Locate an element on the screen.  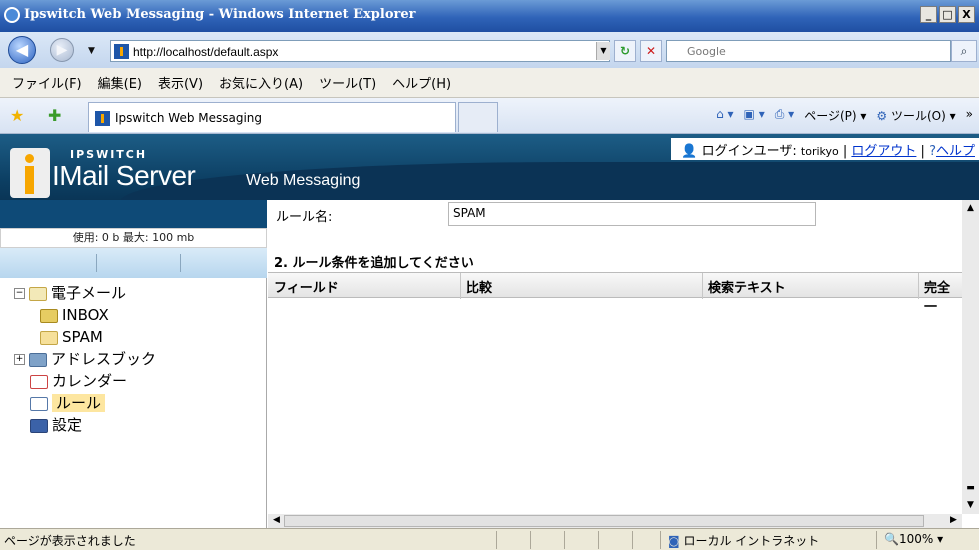
login-label: ログインユーザ: is located at coordinates (749, 151).